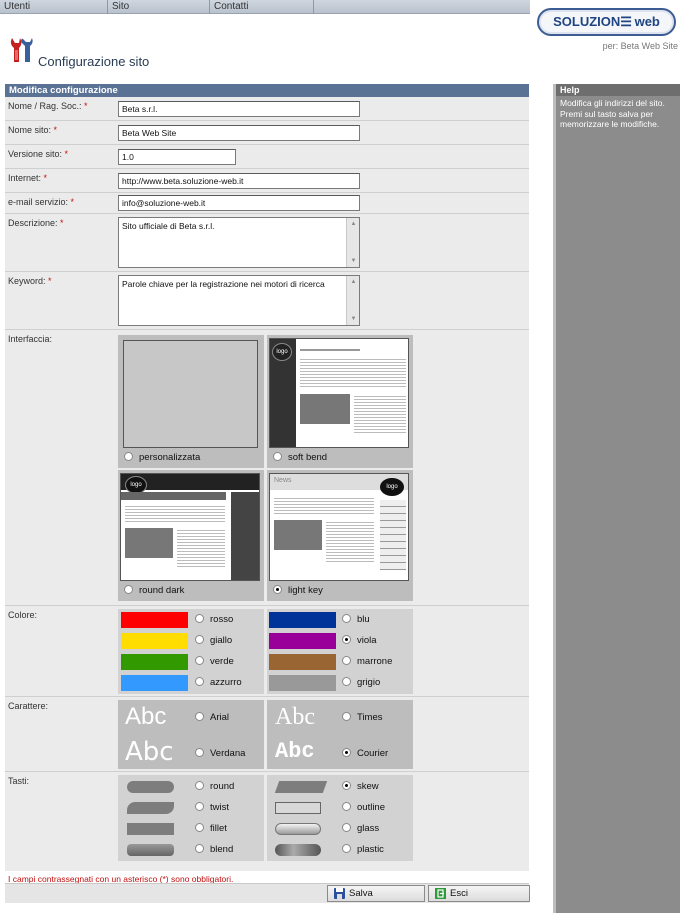 This screenshot has height=913, width=683. I want to click on keyword-scrollbar: ▲ ▼, so click(352, 300).